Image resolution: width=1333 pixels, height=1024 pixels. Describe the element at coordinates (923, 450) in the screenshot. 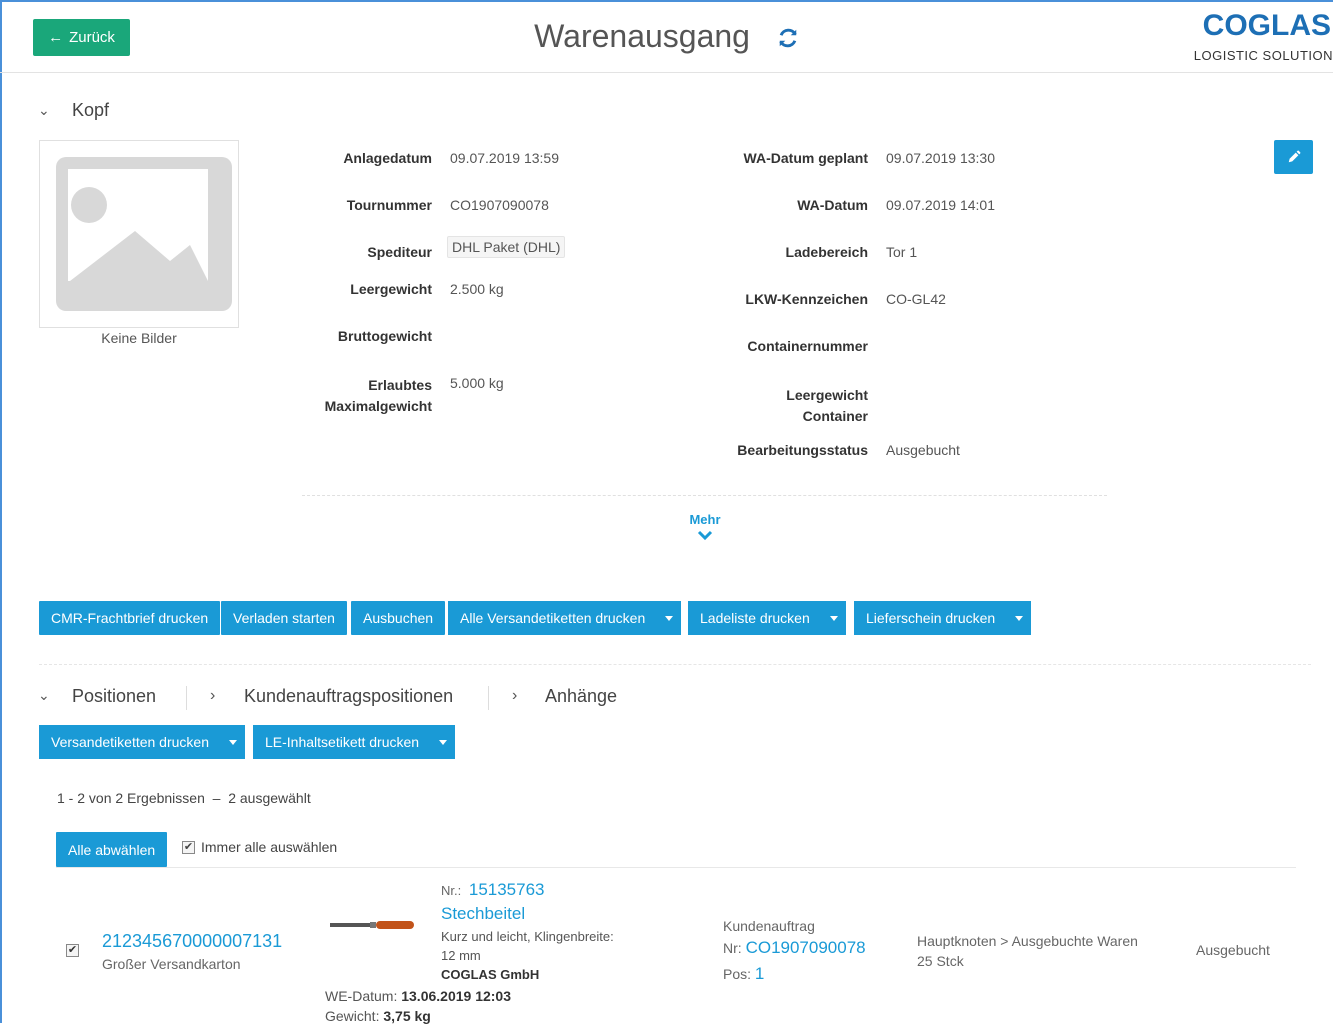

I see `field-value-bearbeitungsstatus: Ausgebucht` at that location.